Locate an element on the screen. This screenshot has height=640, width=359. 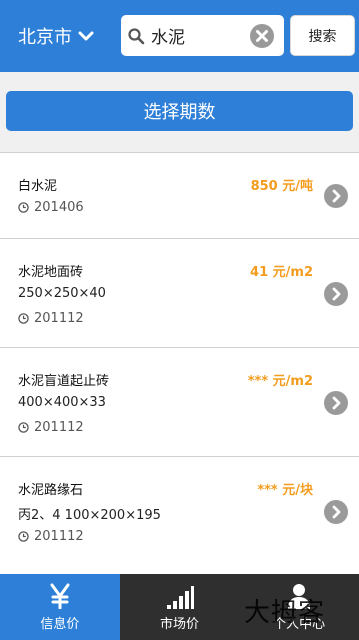
item-date-value: 201406 is located at coordinates (59, 207).